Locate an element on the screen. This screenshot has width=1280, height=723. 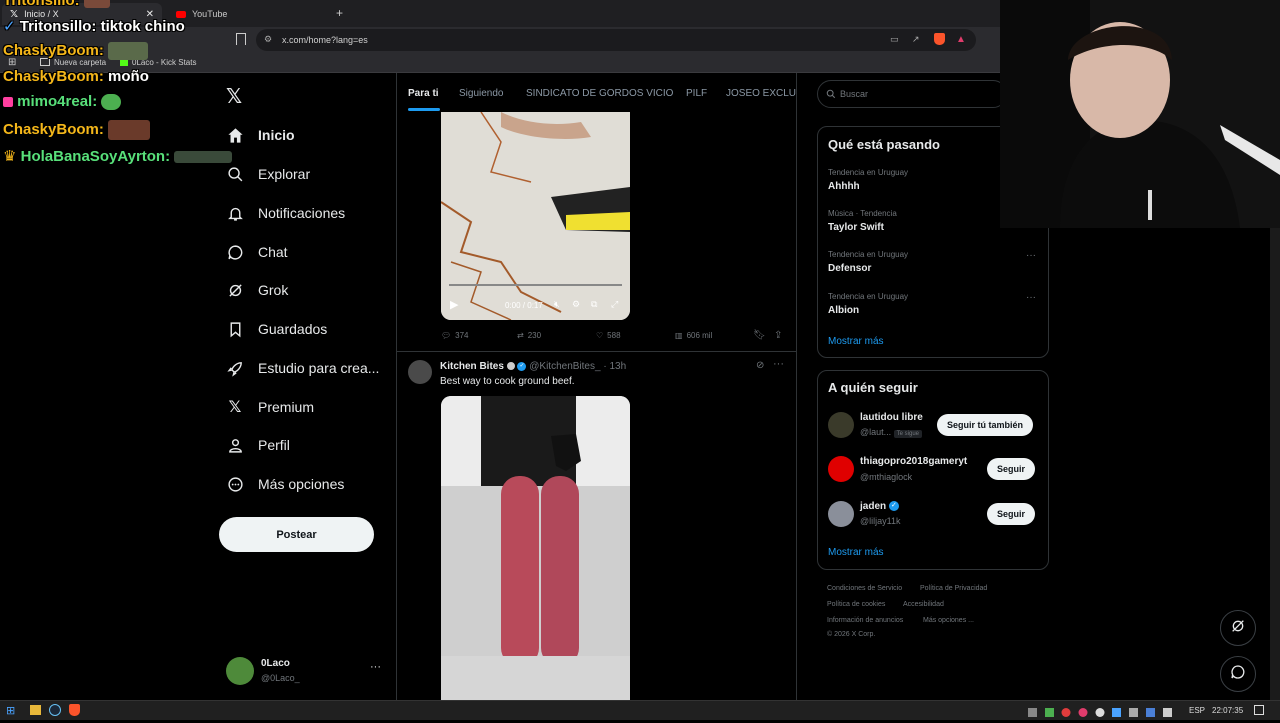
new-tab-button: + is located at coordinates (339, 13).